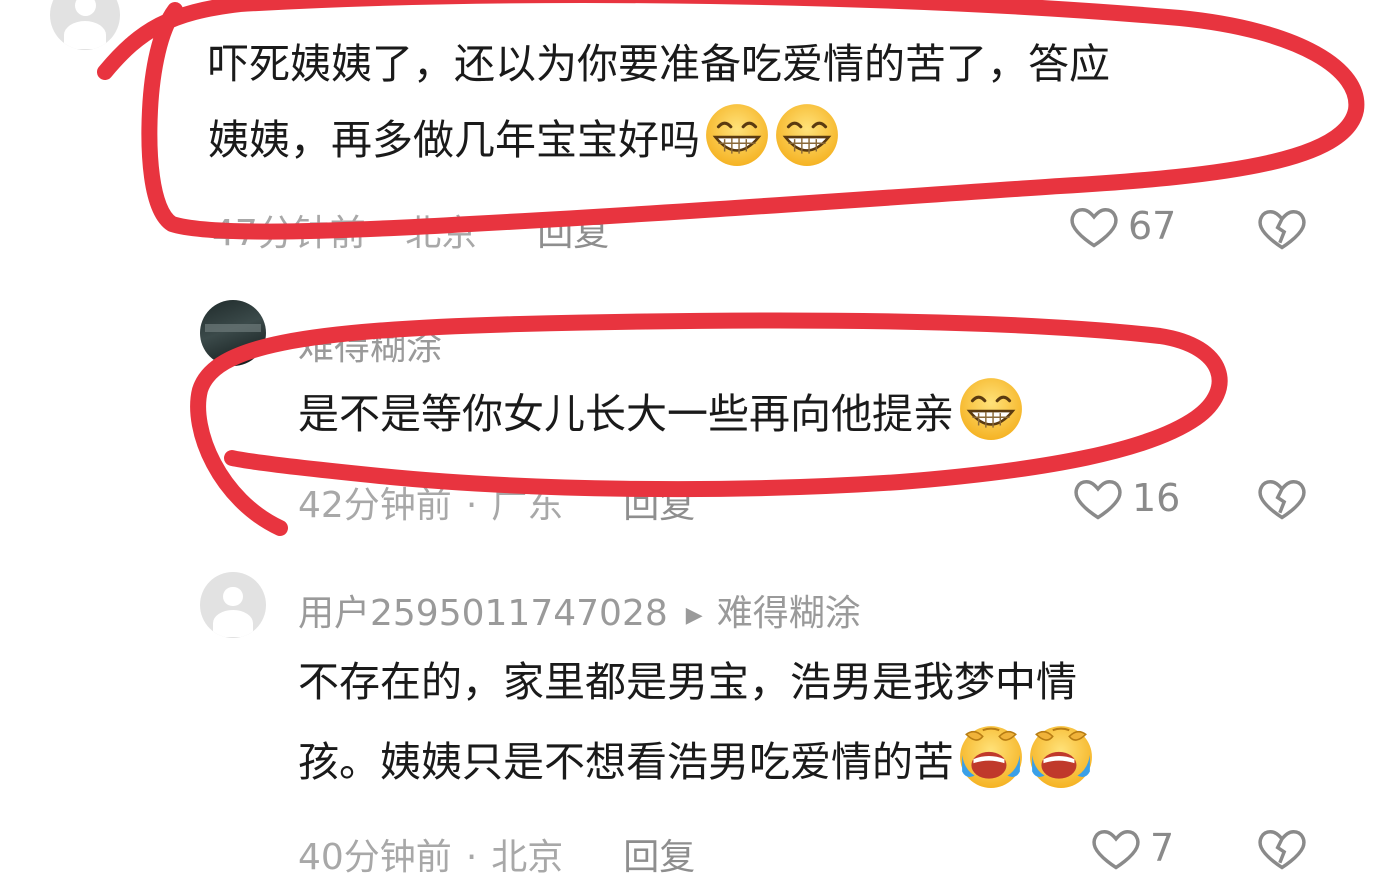 This screenshot has height=884, width=1373. What do you see at coordinates (527, 505) in the screenshot?
I see `comment-location: 广东` at bounding box center [527, 505].